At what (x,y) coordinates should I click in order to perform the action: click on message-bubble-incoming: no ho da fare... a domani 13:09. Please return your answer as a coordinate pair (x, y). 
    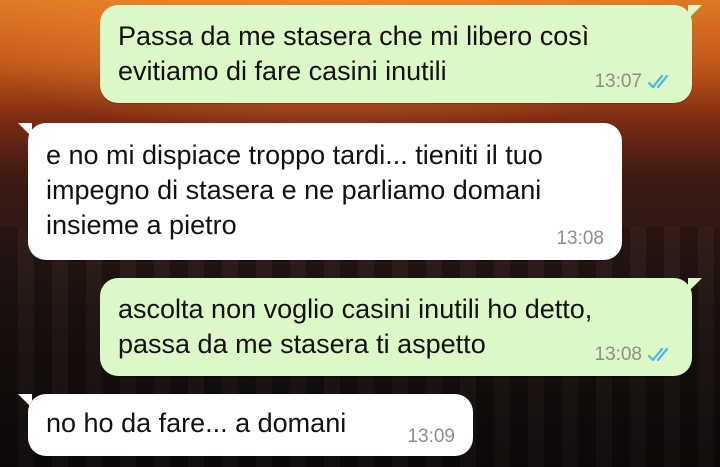
    Looking at the image, I should click on (245, 425).